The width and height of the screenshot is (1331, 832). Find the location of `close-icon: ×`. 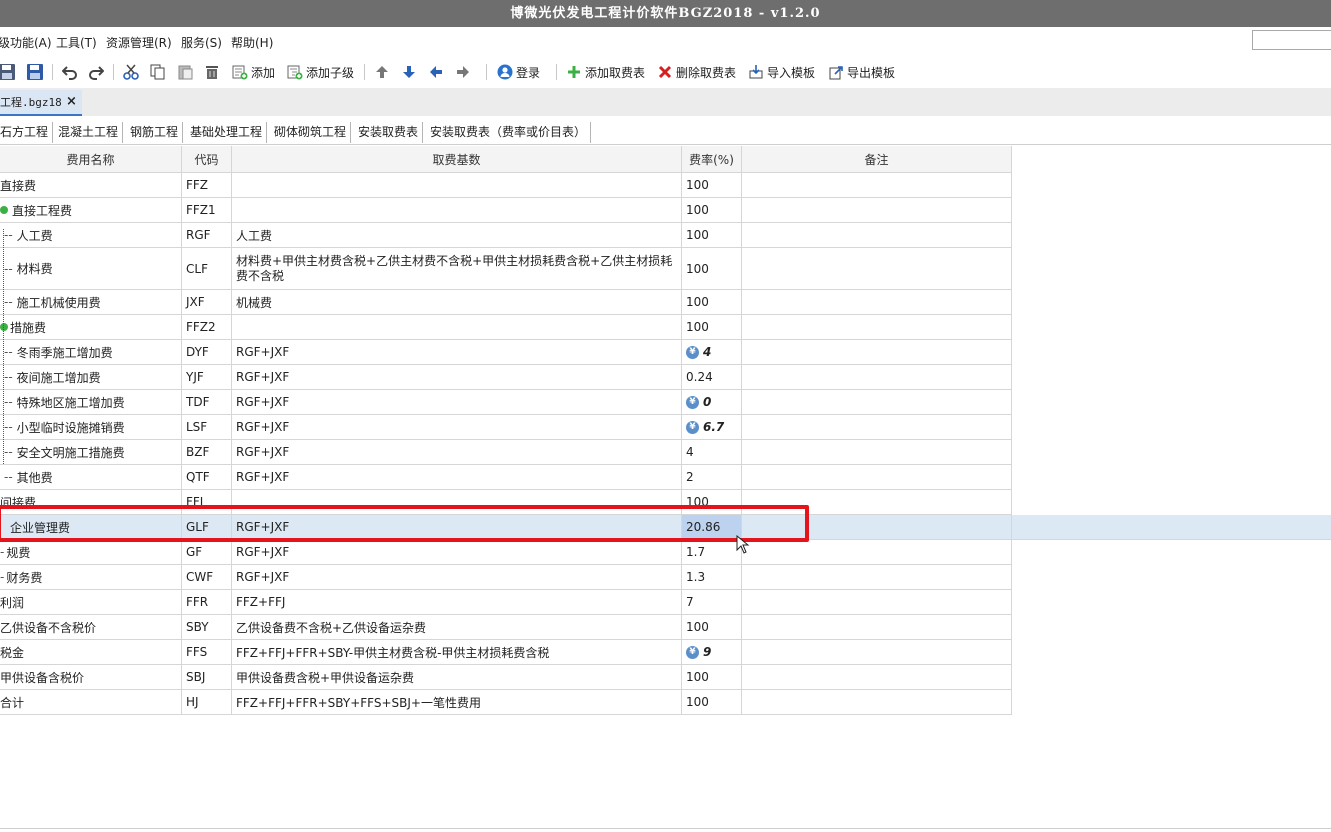

close-icon: × is located at coordinates (71, 101).